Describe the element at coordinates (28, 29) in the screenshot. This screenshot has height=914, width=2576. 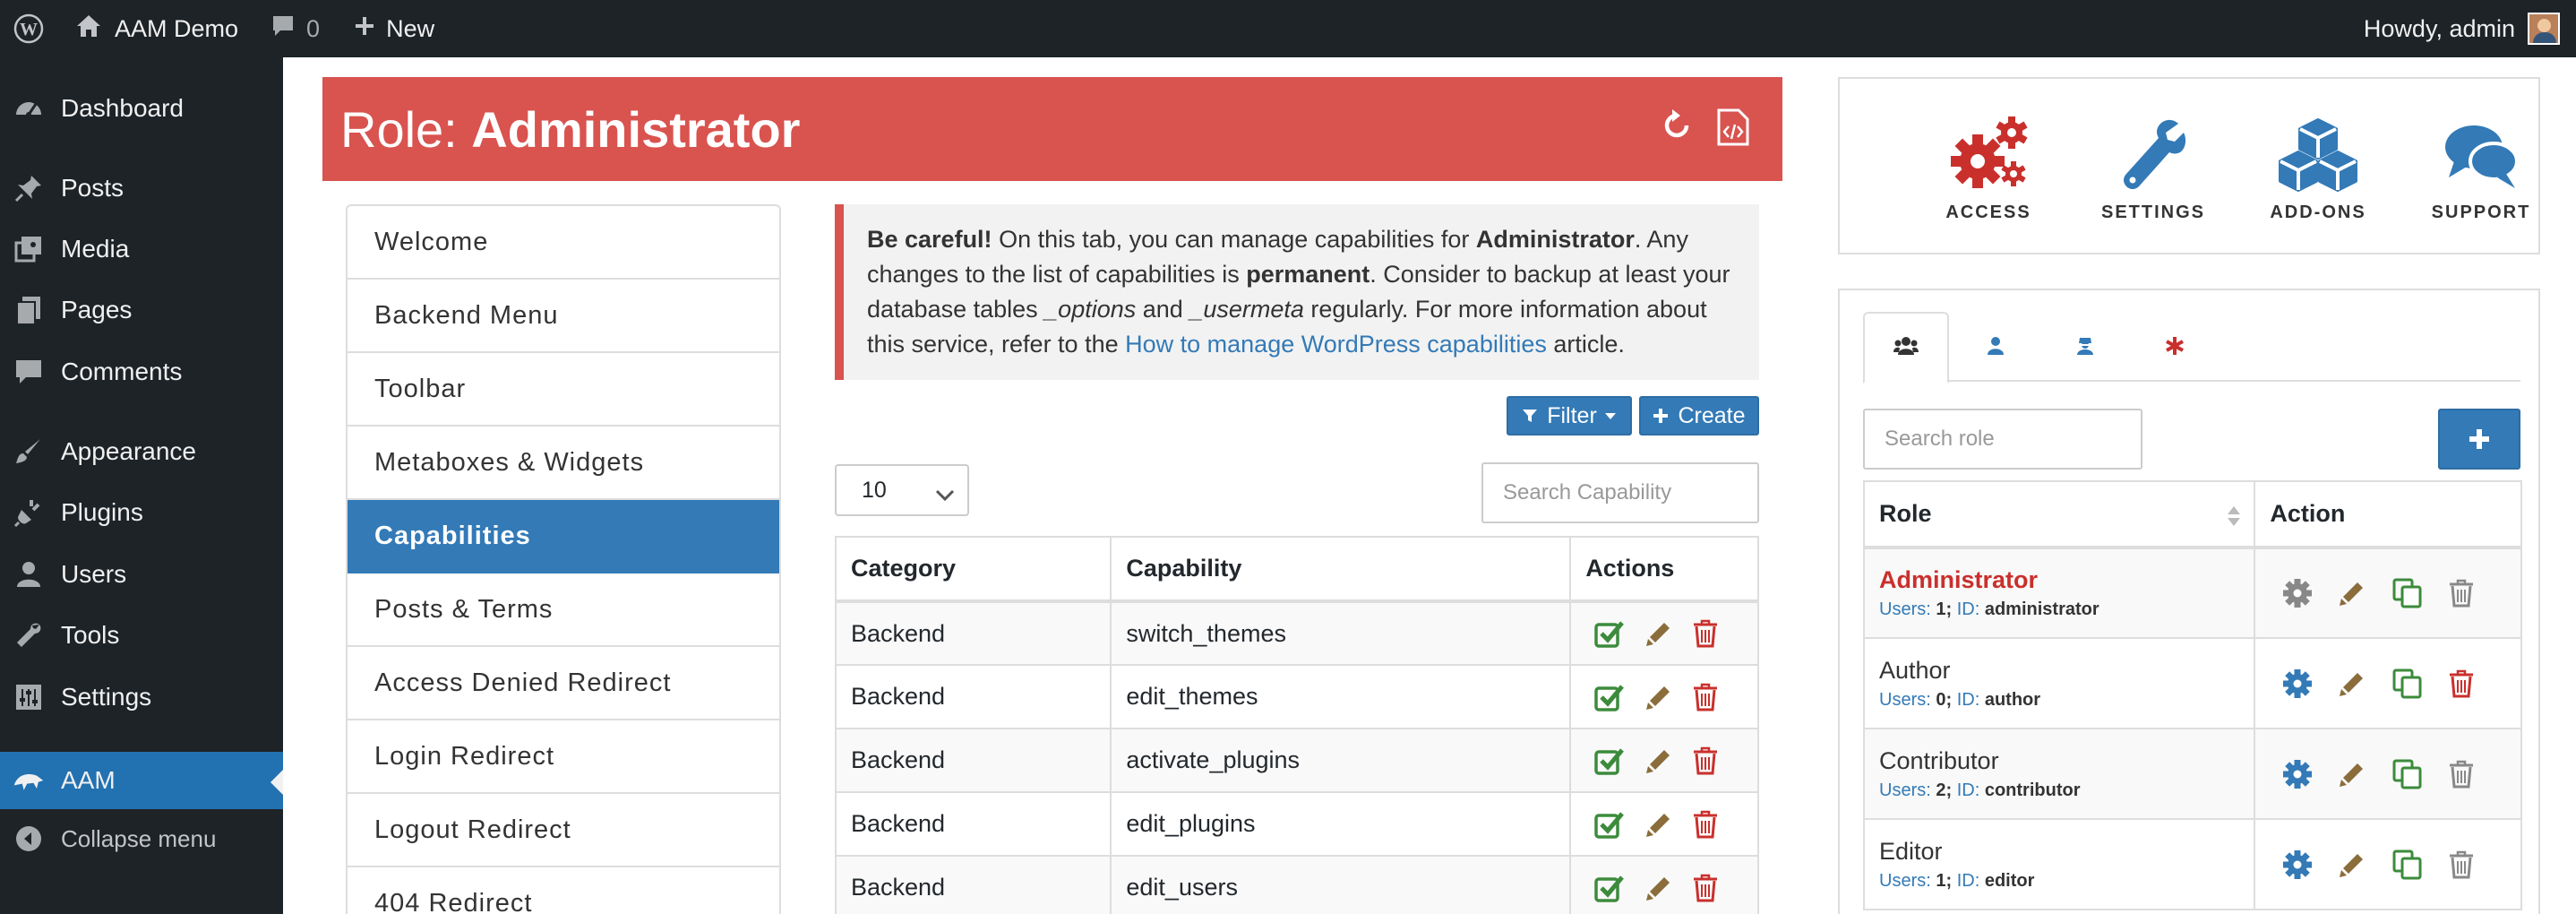
I see `wordpress-logo-icon: W` at that location.